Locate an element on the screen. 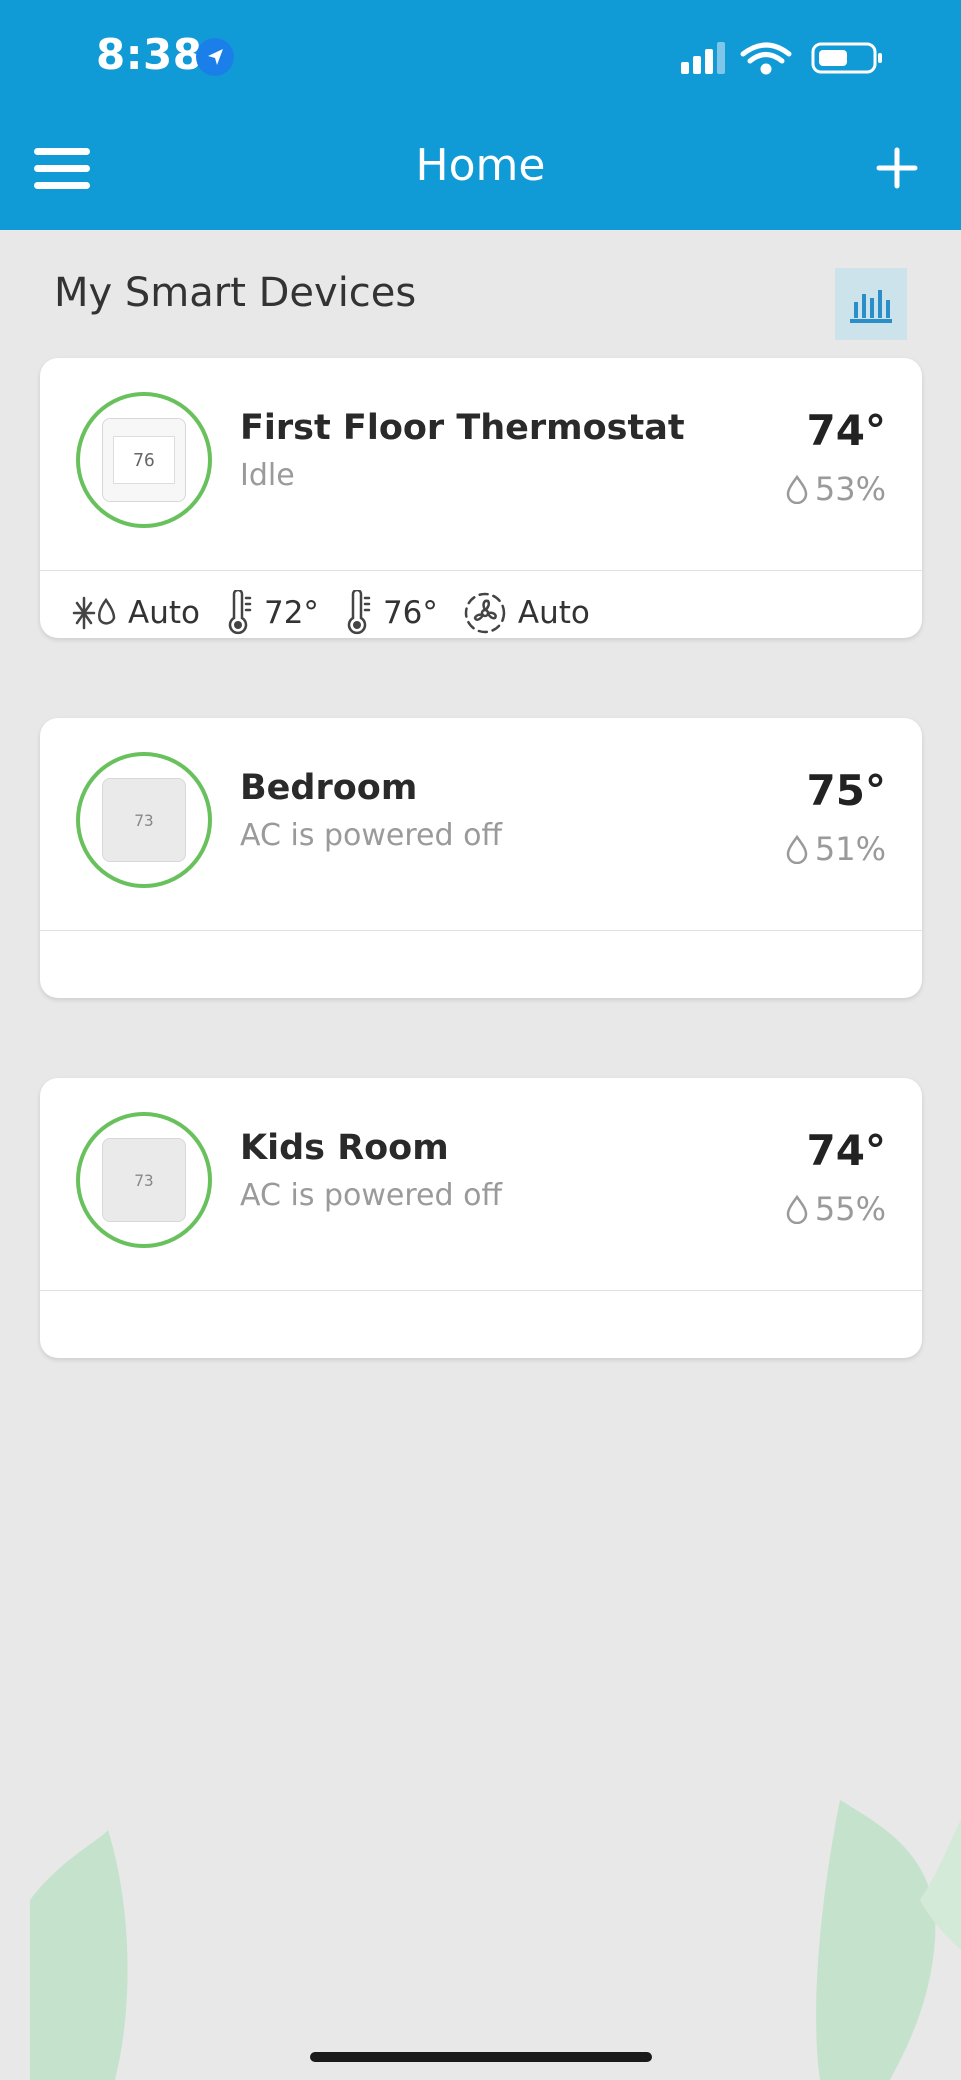  app-header: 8:38 Home is located at coordinates (480, 115).